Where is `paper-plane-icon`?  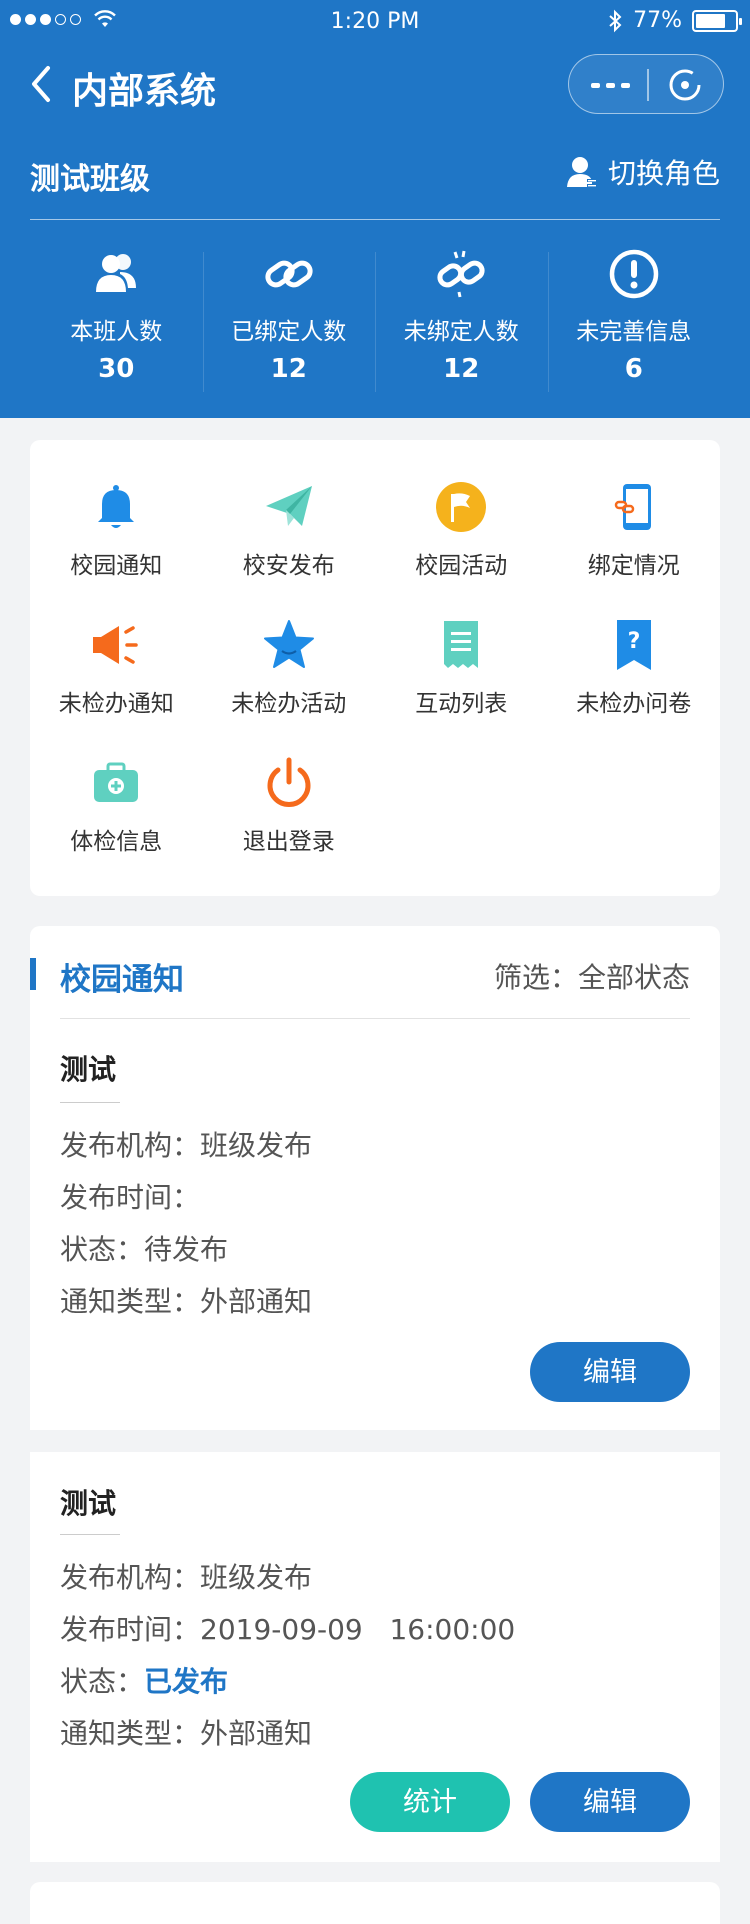
paper-plane-icon is located at coordinates (288, 506).